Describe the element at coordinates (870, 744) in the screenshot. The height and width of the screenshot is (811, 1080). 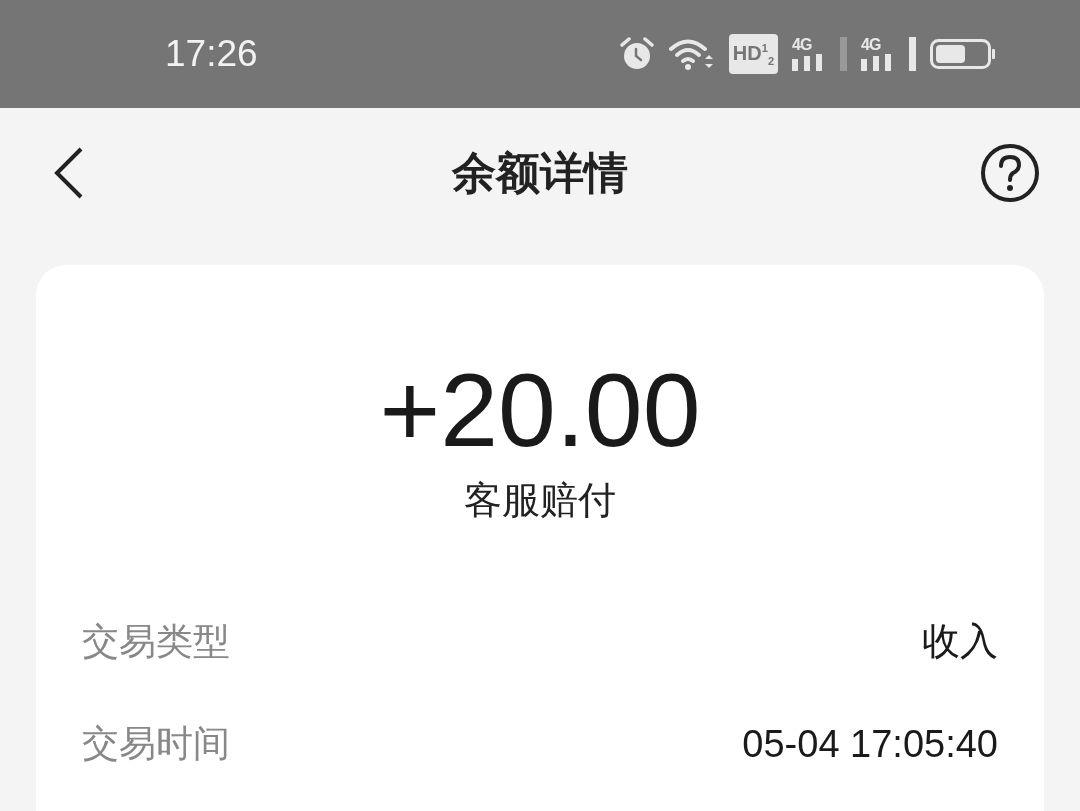
I see `detail-value: 05-04 17:05:40` at that location.